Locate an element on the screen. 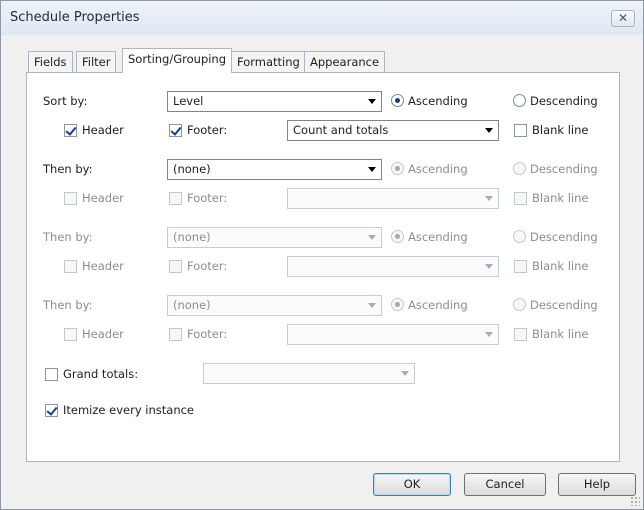  then-by-value-1: (none) is located at coordinates (192, 169).